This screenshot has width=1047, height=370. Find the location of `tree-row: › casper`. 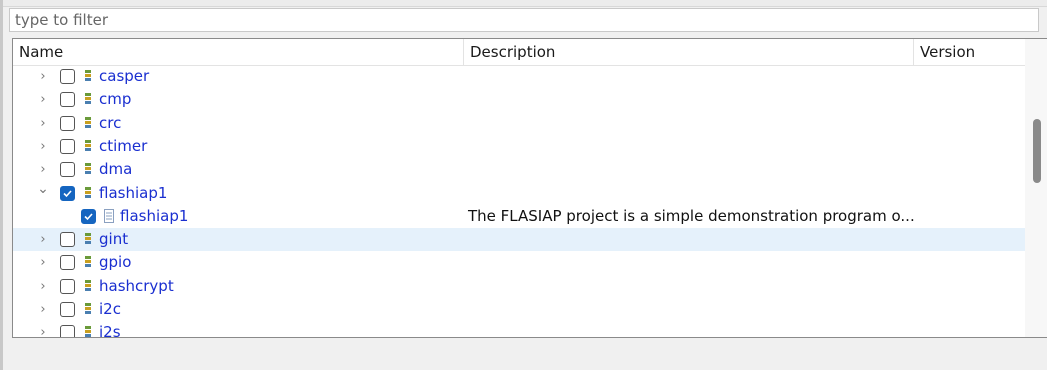

tree-row: › casper is located at coordinates (519, 76).